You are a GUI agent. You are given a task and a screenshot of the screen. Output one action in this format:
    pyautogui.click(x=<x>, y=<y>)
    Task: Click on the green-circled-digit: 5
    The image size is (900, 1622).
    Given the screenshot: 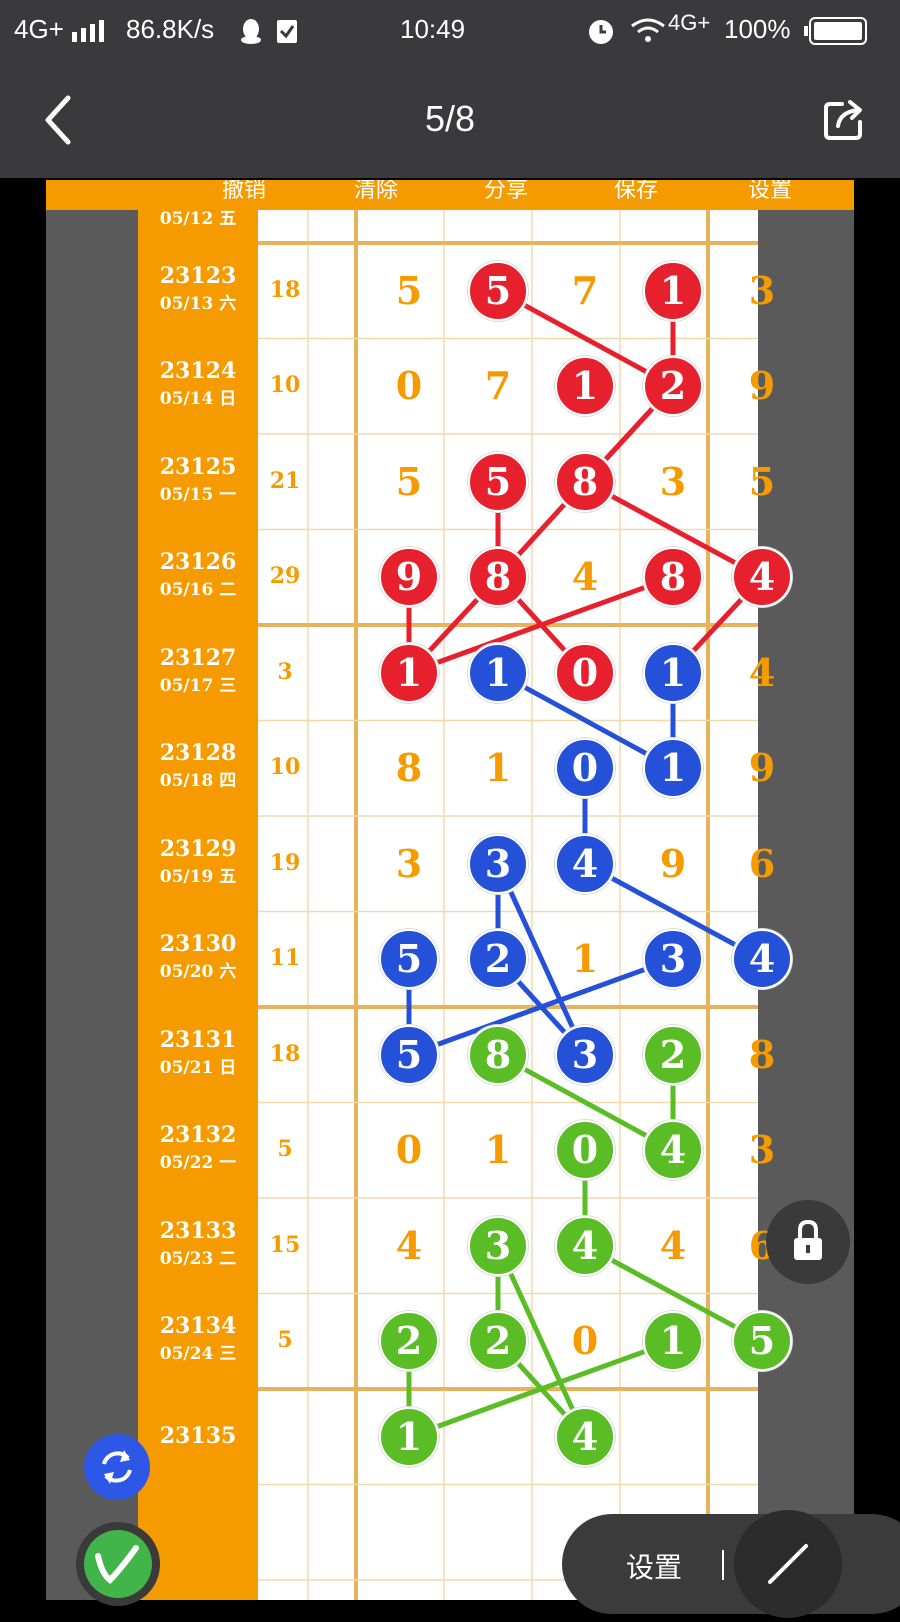 What is the action you would take?
    pyautogui.click(x=762, y=1341)
    